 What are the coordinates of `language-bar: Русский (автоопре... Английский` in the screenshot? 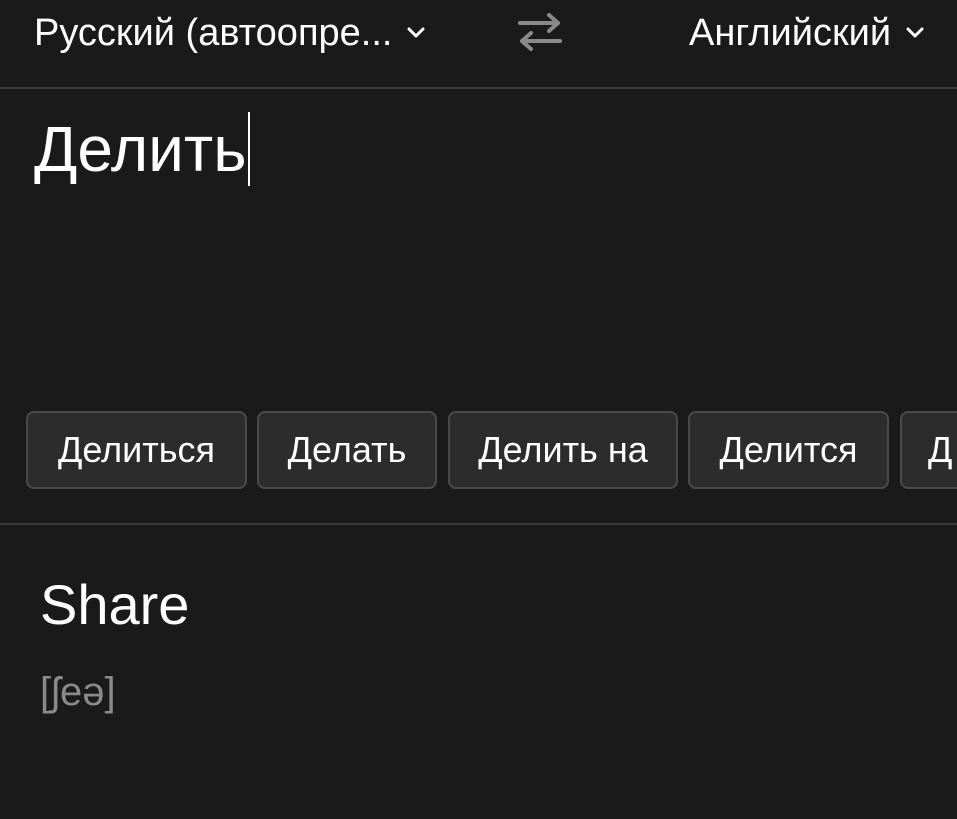 It's located at (478, 44).